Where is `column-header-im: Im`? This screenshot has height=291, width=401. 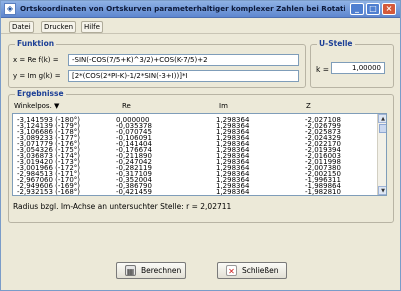 column-header-im: Im is located at coordinates (223, 106).